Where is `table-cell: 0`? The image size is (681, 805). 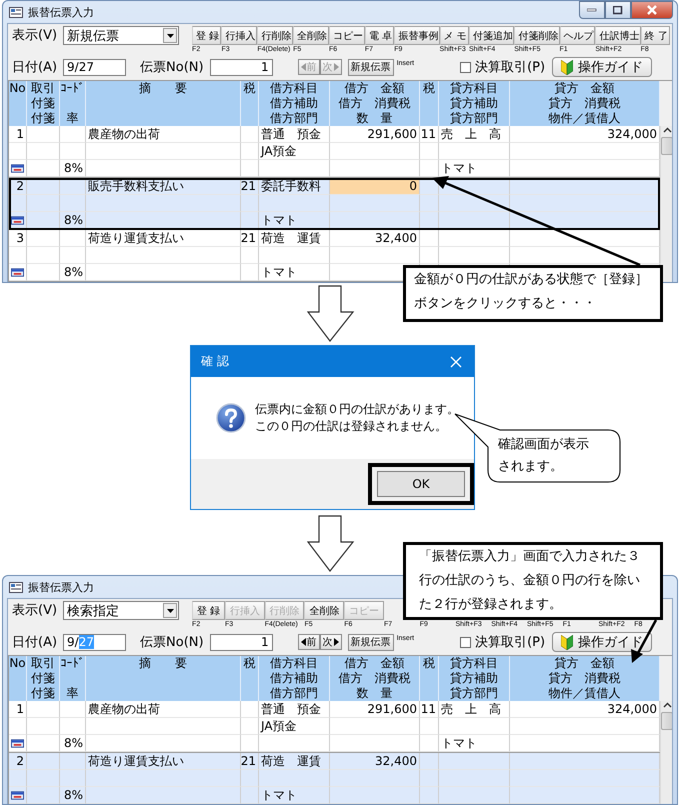
table-cell: 0 is located at coordinates (375, 186).